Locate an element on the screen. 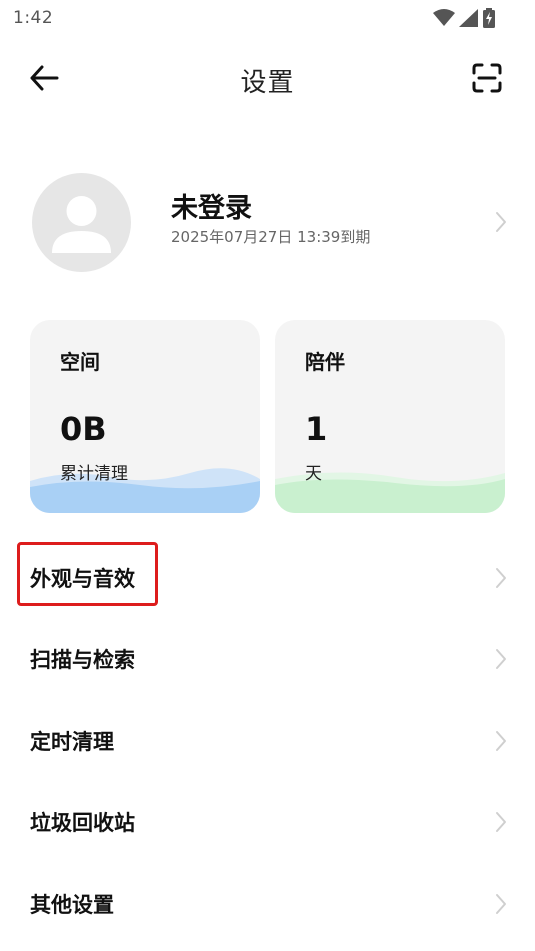  profile-name: 未登录 is located at coordinates (211, 208).